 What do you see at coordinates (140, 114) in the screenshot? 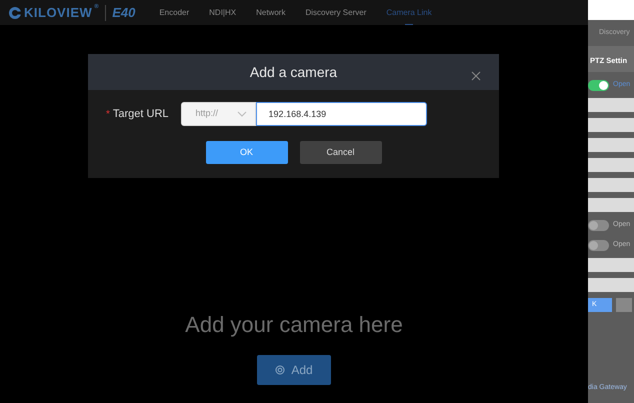
I see `field-label: Target URL` at bounding box center [140, 114].